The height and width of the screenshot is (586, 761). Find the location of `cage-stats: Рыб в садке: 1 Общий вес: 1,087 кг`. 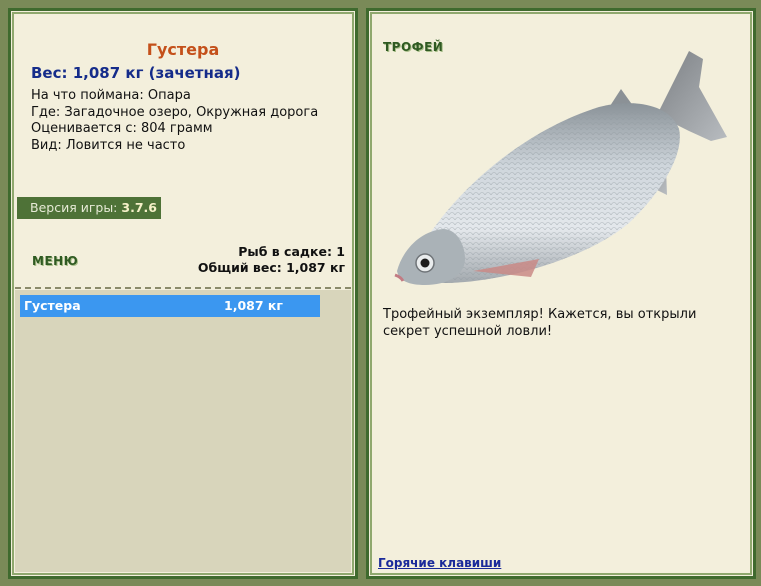

cage-stats: Рыб в садке: 1 Общий вес: 1,087 кг is located at coordinates (271, 260).